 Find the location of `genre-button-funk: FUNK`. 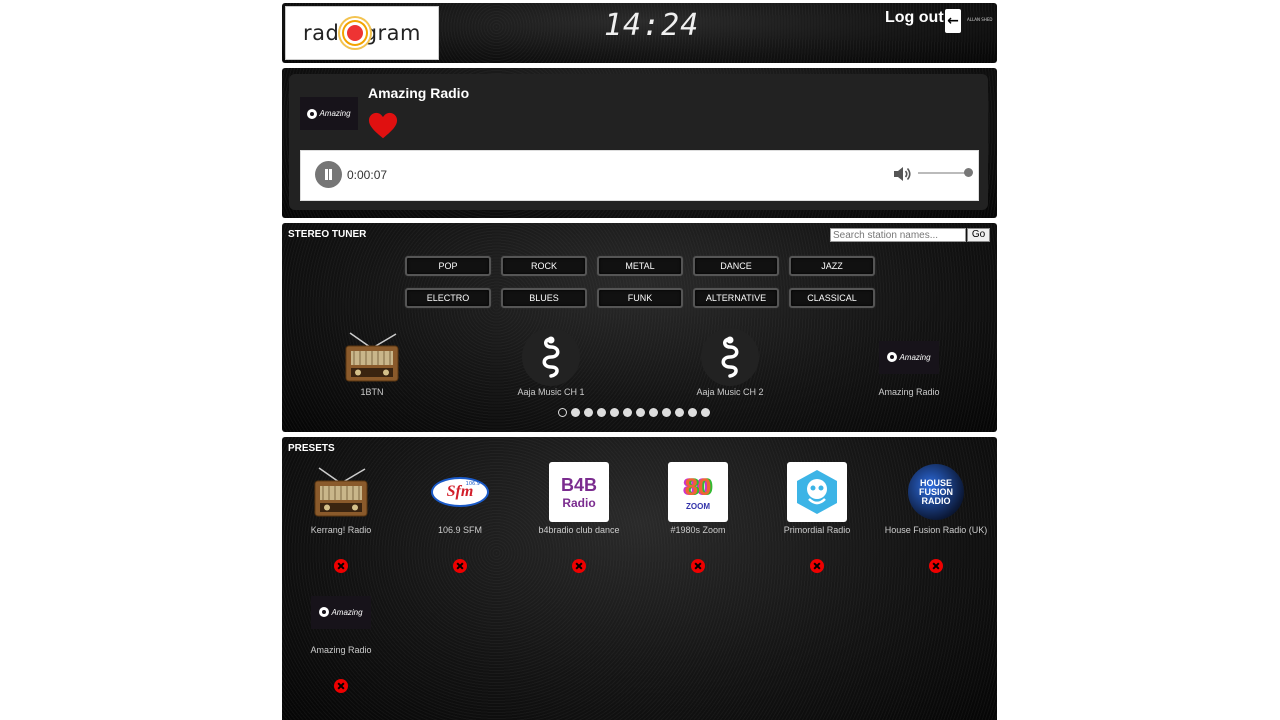

genre-button-funk: FUNK is located at coordinates (640, 298).